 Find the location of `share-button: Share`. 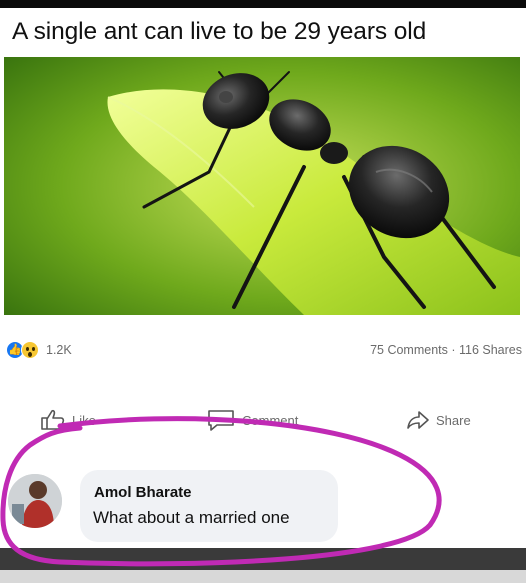

share-button: Share is located at coordinates (438, 420).